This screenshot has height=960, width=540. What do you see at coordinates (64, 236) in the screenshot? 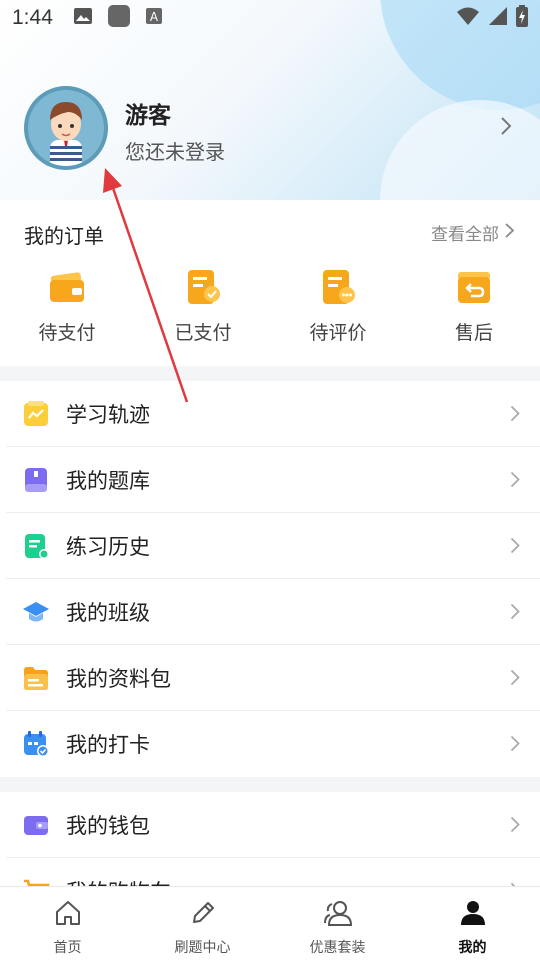
I see `orders-title: 我的订单` at bounding box center [64, 236].